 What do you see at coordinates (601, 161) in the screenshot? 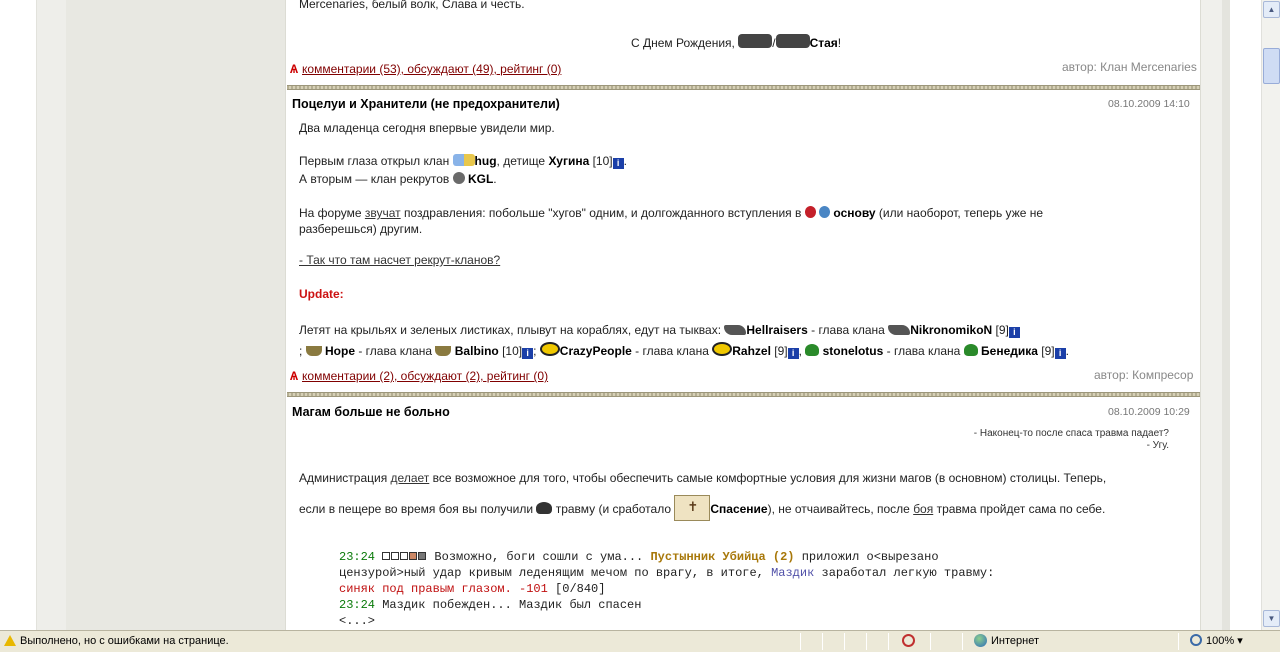
I see `user-hugin-level: [10]` at bounding box center [601, 161].